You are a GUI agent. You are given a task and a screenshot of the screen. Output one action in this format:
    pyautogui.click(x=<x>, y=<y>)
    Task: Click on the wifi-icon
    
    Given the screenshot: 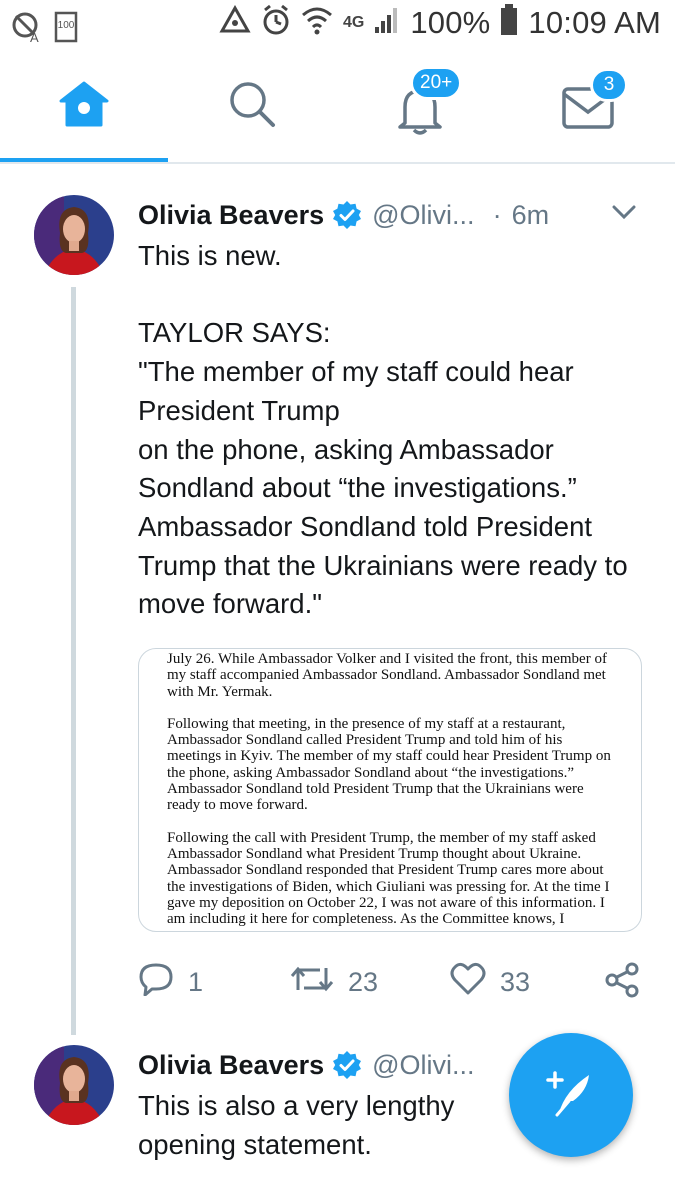 What is the action you would take?
    pyautogui.click(x=317, y=22)
    